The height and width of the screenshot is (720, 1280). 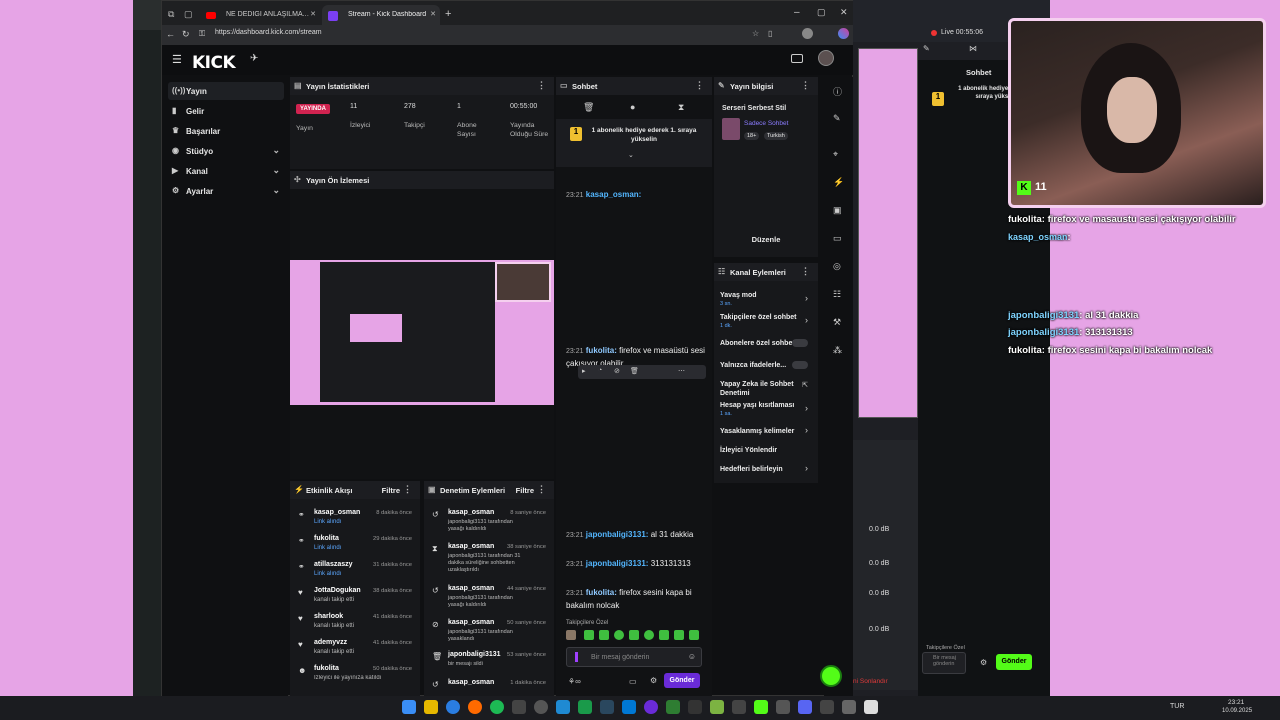 What do you see at coordinates (186, 34) in the screenshot?
I see `reload-icon: ↻` at bounding box center [186, 34].